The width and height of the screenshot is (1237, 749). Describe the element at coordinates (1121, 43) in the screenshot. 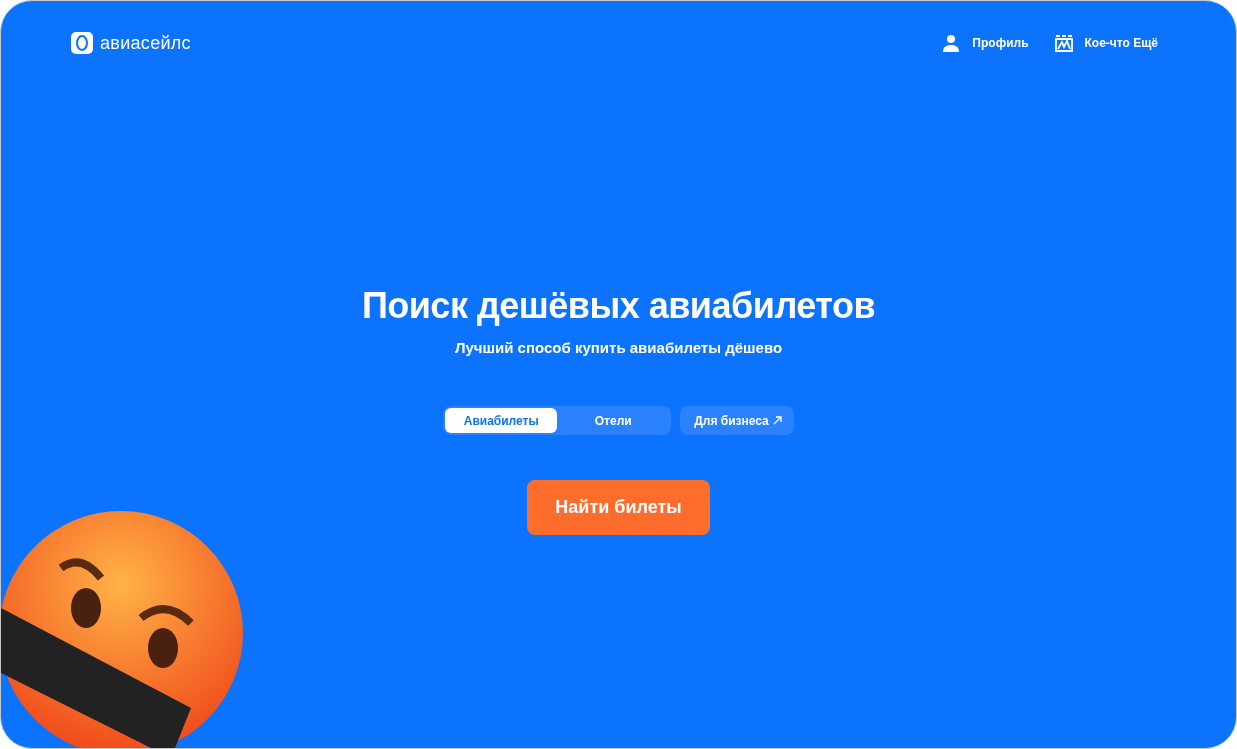

I see `nav-label: Кое-что Ещё` at that location.